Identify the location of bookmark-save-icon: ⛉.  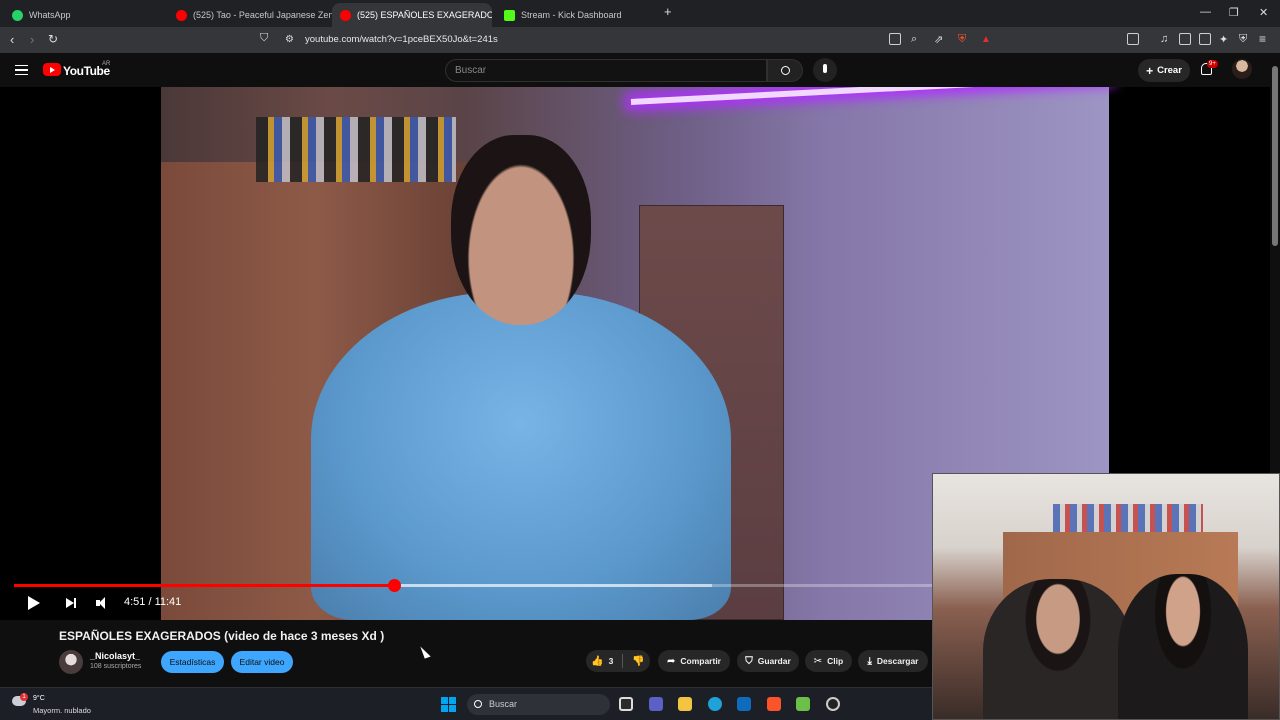
(749, 661).